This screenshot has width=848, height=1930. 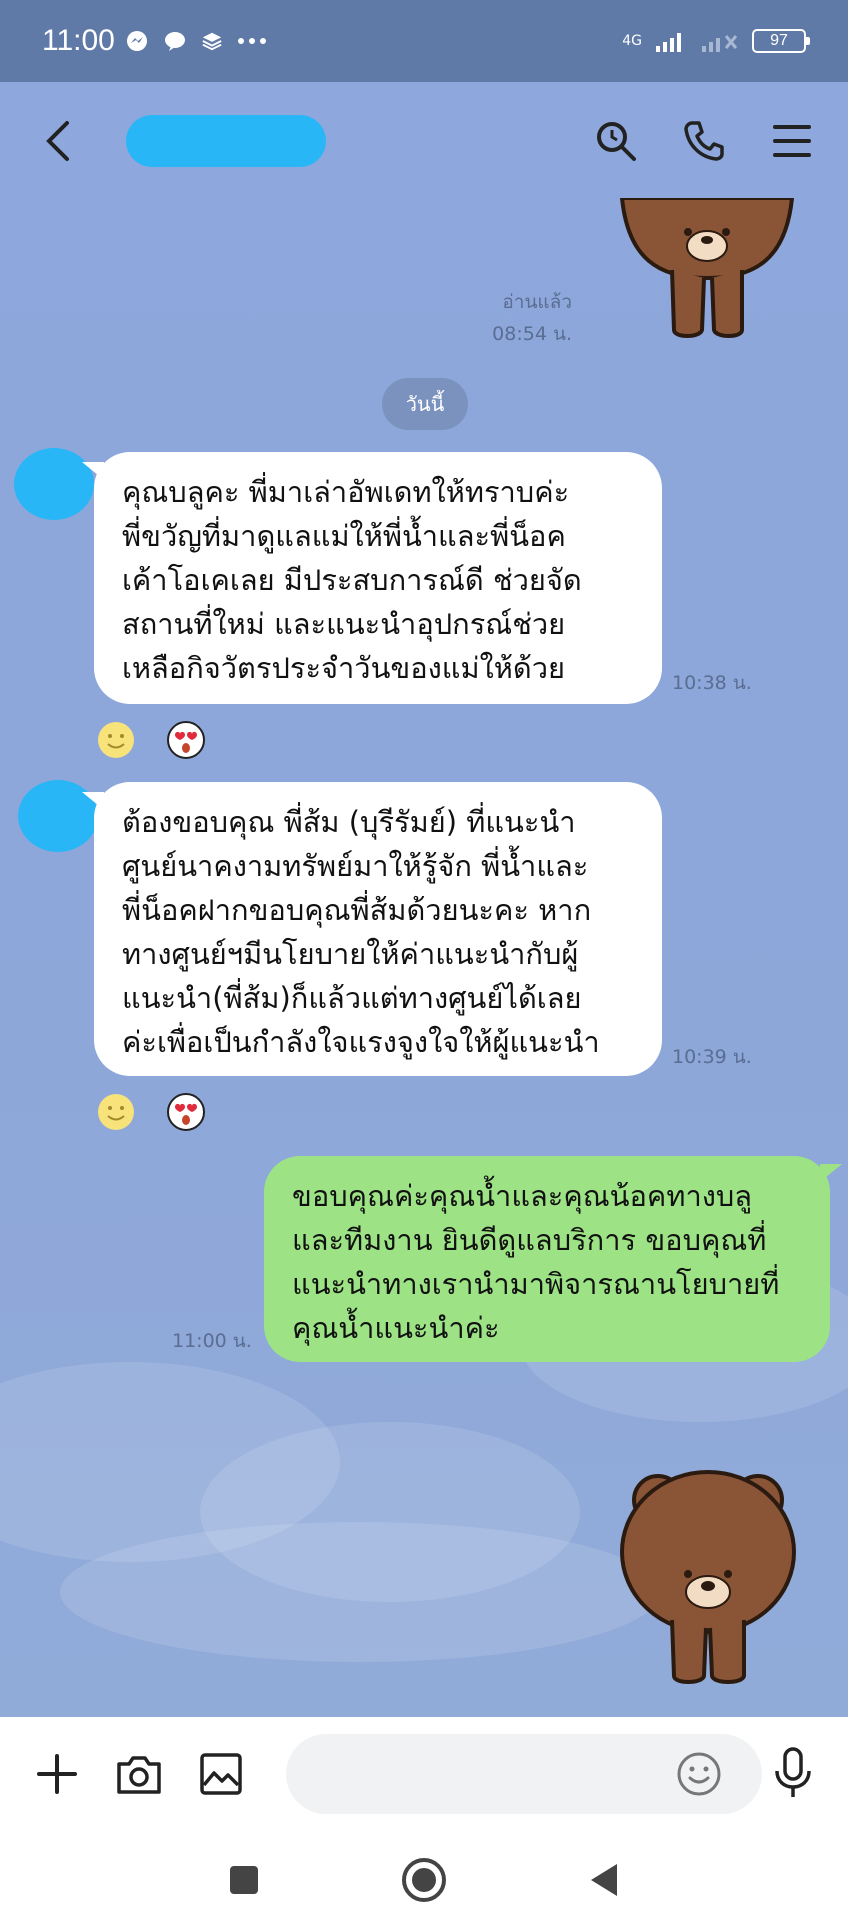 I want to click on message-time: 11:00 น., so click(x=212, y=1341).